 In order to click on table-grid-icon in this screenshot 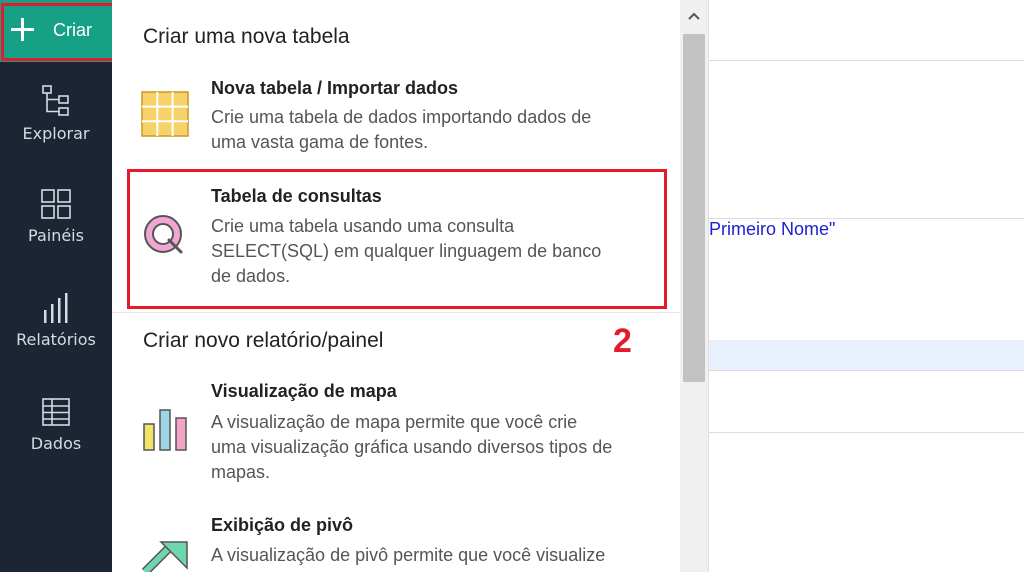, I will do `click(165, 114)`.